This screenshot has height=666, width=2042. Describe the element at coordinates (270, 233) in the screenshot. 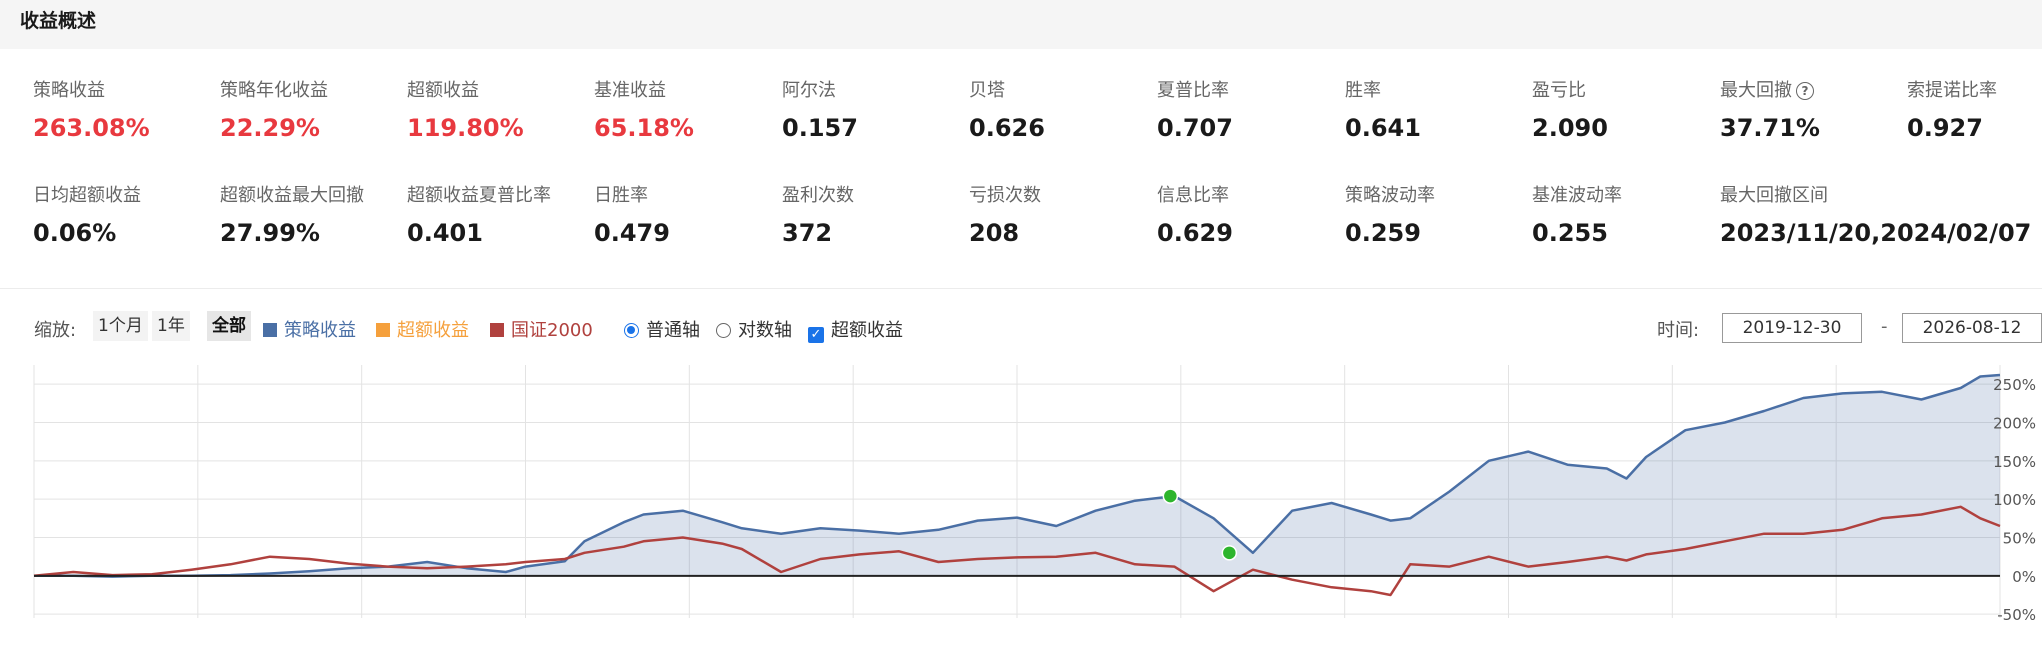

I see `stat-value: 27.99%` at that location.